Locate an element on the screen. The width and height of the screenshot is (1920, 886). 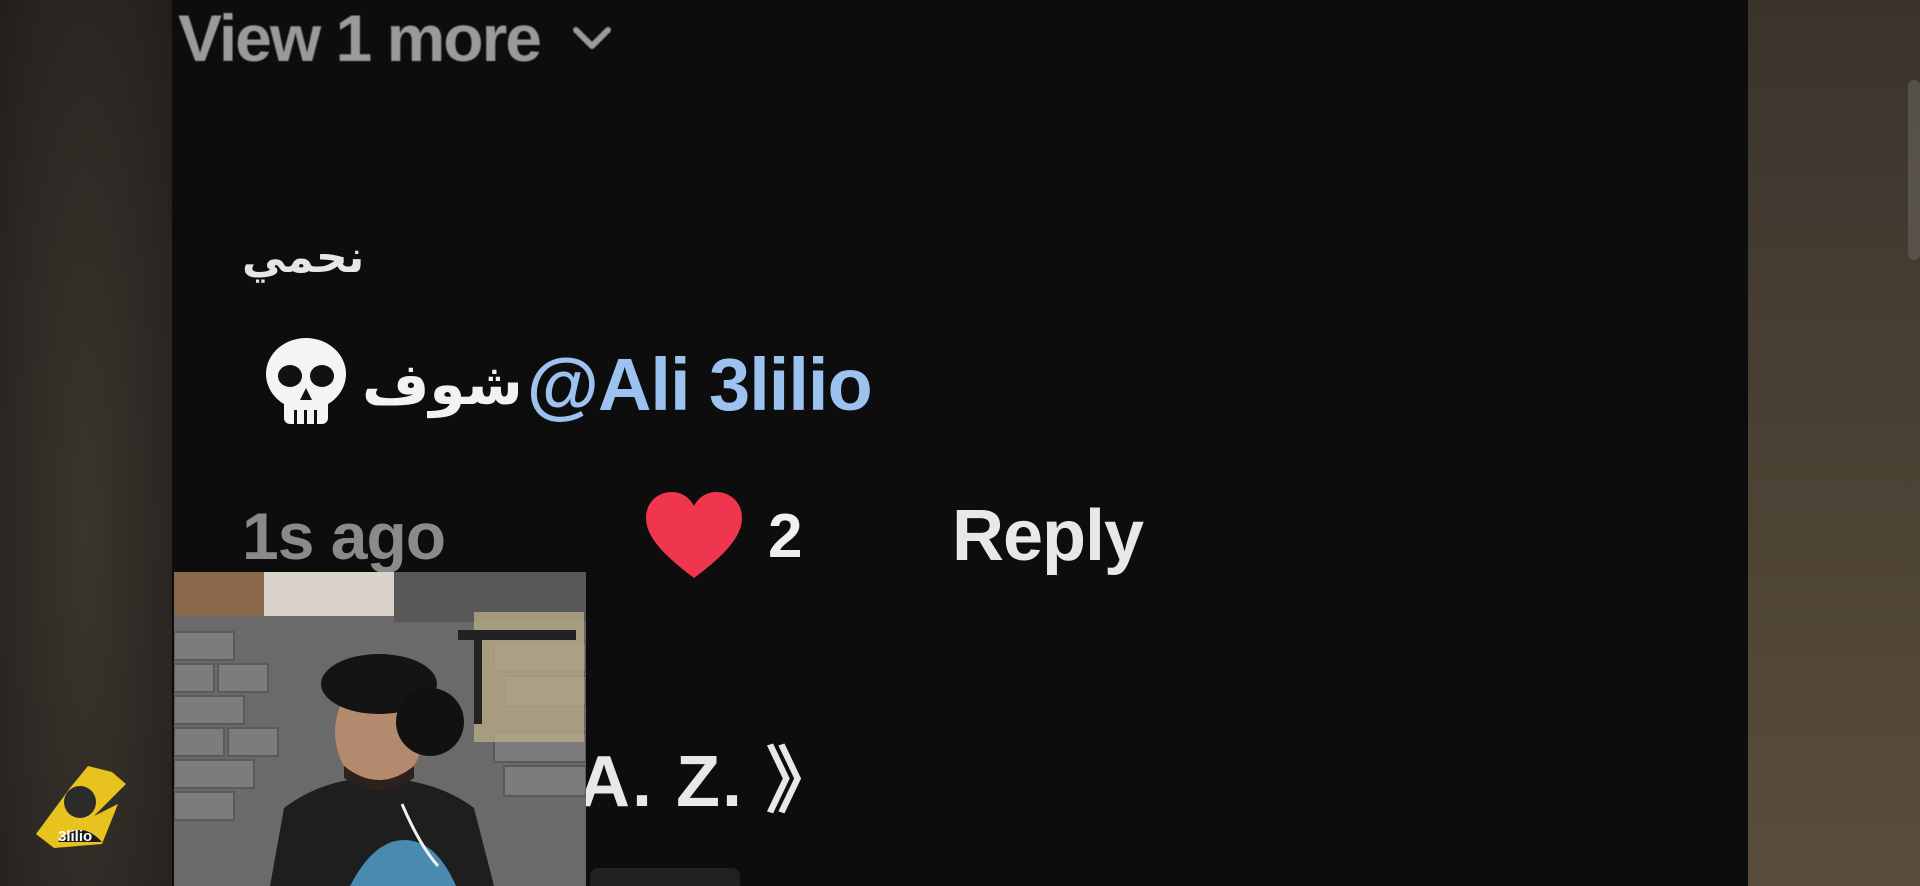
comment-actions: 1s ago 2 Reply is located at coordinates (693, 536).